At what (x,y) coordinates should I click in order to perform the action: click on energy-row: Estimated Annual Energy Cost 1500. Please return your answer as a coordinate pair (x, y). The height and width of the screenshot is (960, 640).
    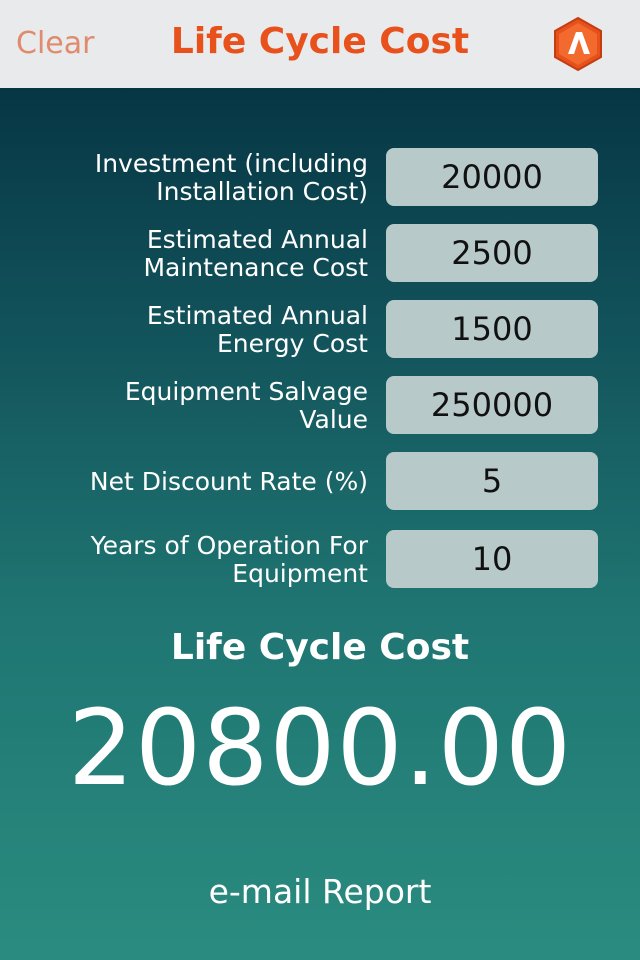
    Looking at the image, I should click on (320, 330).